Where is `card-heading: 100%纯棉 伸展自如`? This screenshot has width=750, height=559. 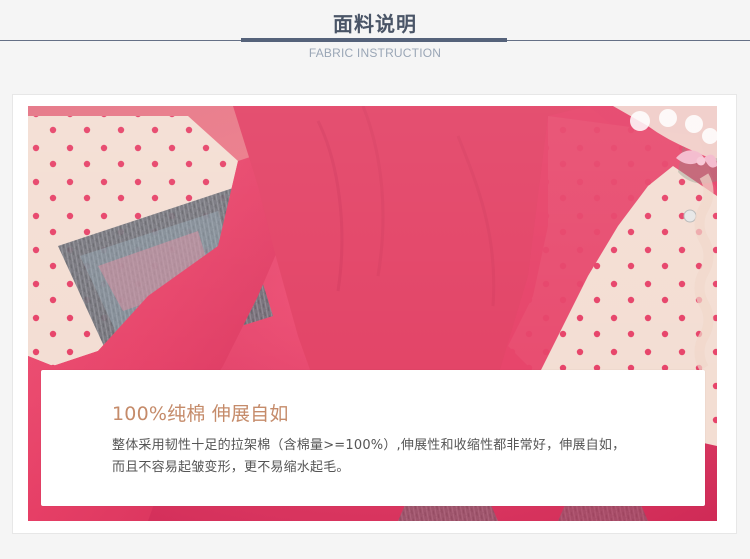
card-heading: 100%纯棉 伸展自如 is located at coordinates (200, 414).